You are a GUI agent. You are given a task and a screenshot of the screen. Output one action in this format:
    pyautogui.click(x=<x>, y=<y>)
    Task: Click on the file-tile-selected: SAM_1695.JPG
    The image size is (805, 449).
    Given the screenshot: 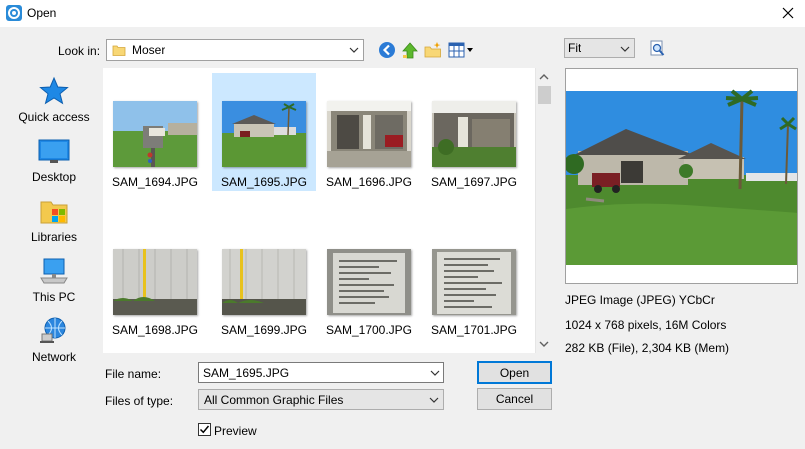 What is the action you would take?
    pyautogui.click(x=264, y=132)
    